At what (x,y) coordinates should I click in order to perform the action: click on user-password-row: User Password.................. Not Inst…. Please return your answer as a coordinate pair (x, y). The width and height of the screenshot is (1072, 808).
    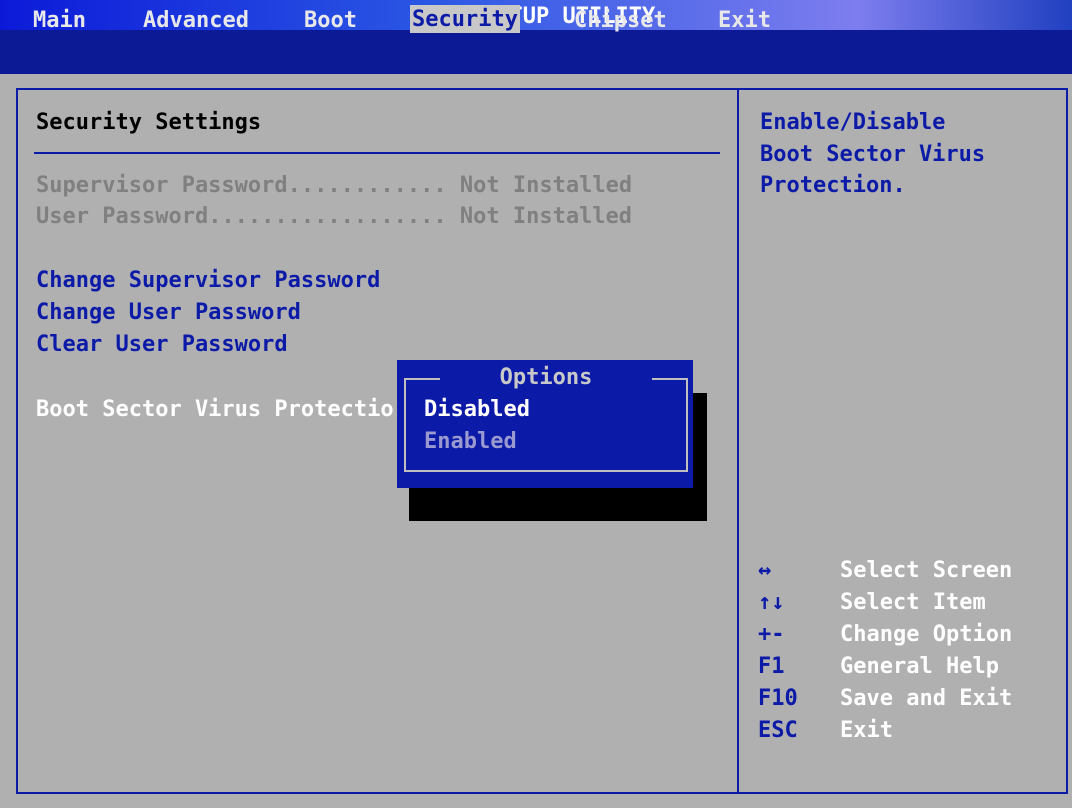
    Looking at the image, I should click on (334, 217).